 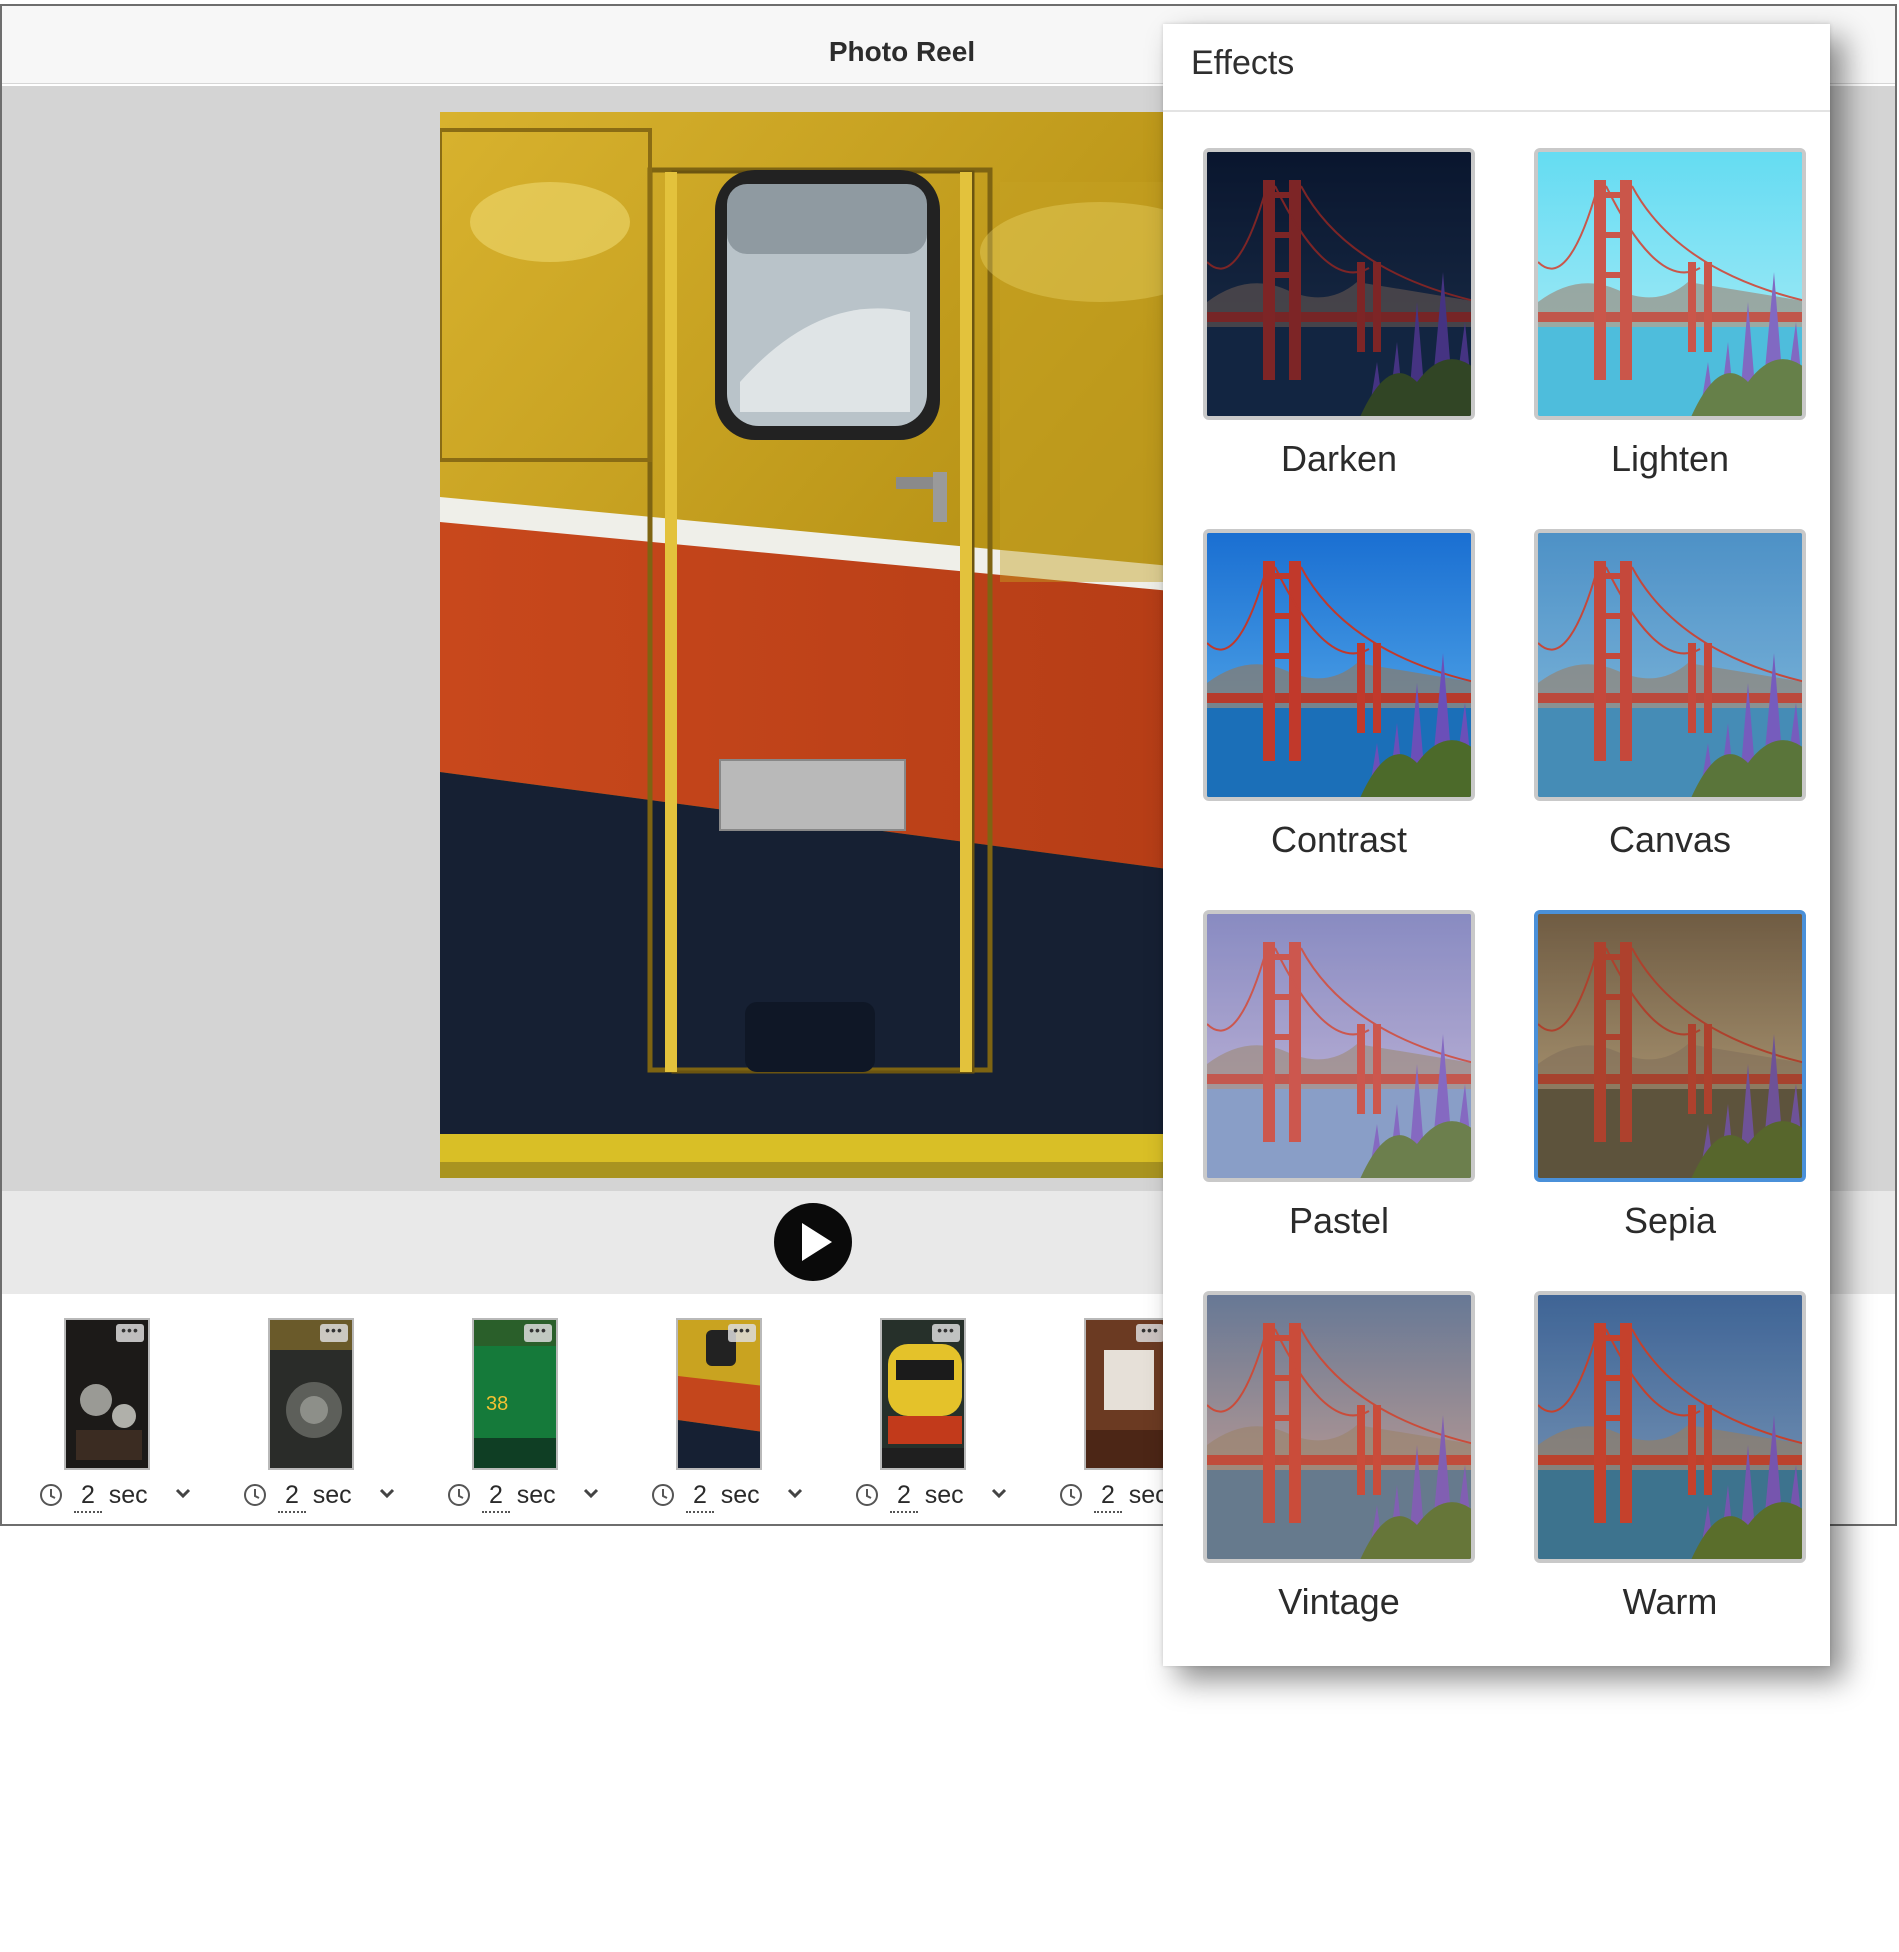 I want to click on effect-label: Warm, so click(x=1670, y=1601).